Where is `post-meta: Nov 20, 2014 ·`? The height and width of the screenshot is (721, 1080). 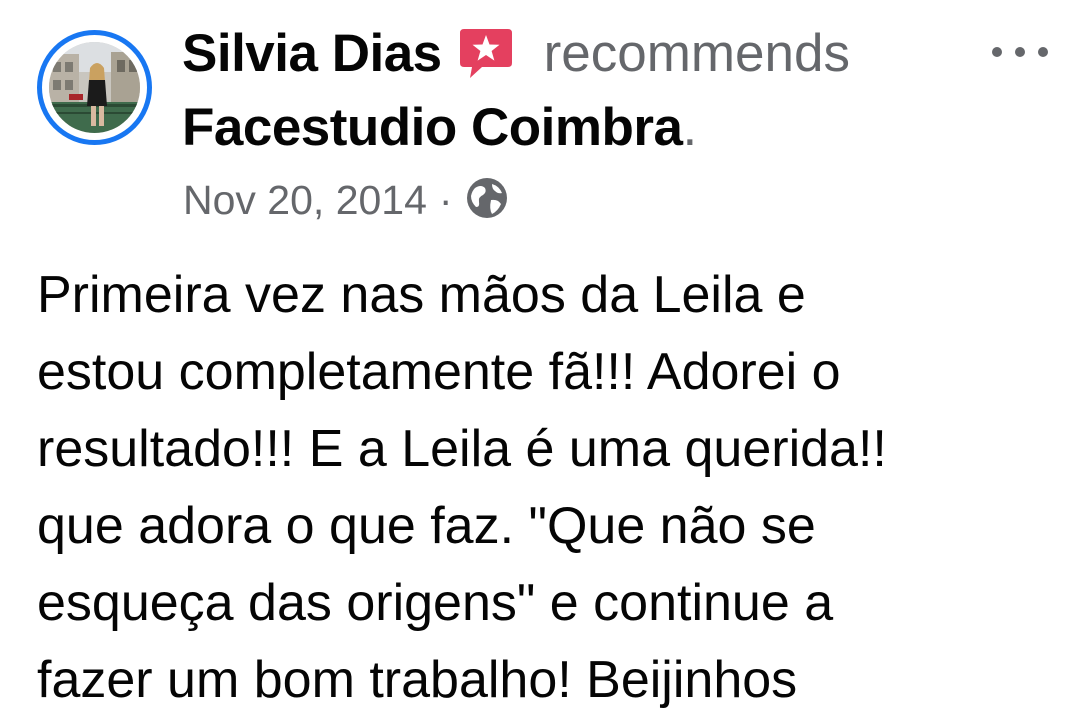
post-meta: Nov 20, 2014 · is located at coordinates (346, 200).